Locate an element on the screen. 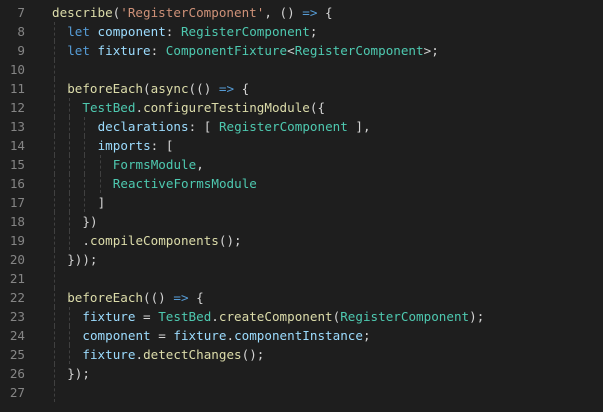  code-token: ({ is located at coordinates (317, 107).